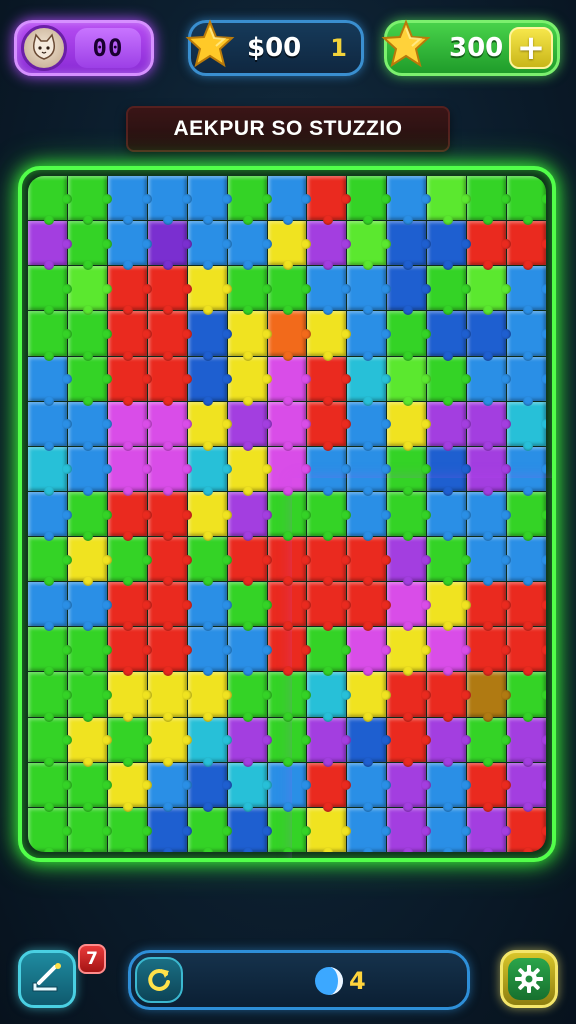 The width and height of the screenshot is (576, 1024). What do you see at coordinates (47, 979) in the screenshot?
I see `hint-button` at bounding box center [47, 979].